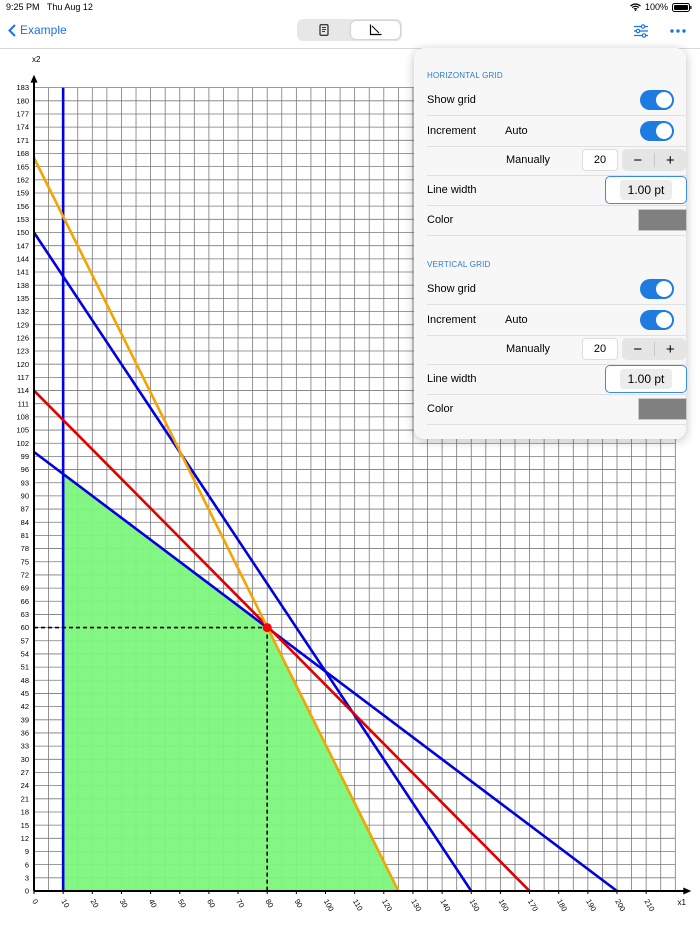  I want to click on status-right: 100%, so click(661, 7).